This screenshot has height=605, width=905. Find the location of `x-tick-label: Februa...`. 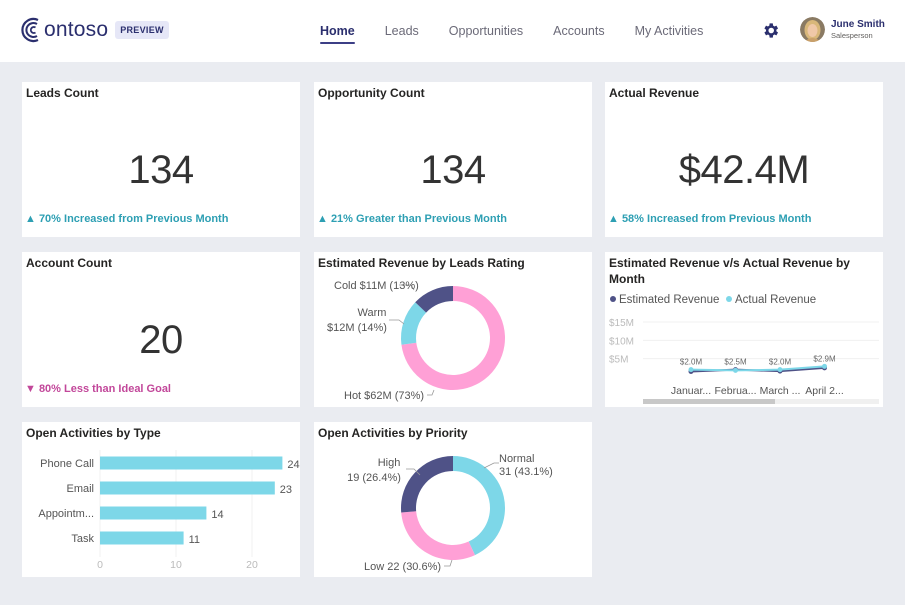

x-tick-label: Februa... is located at coordinates (735, 391).